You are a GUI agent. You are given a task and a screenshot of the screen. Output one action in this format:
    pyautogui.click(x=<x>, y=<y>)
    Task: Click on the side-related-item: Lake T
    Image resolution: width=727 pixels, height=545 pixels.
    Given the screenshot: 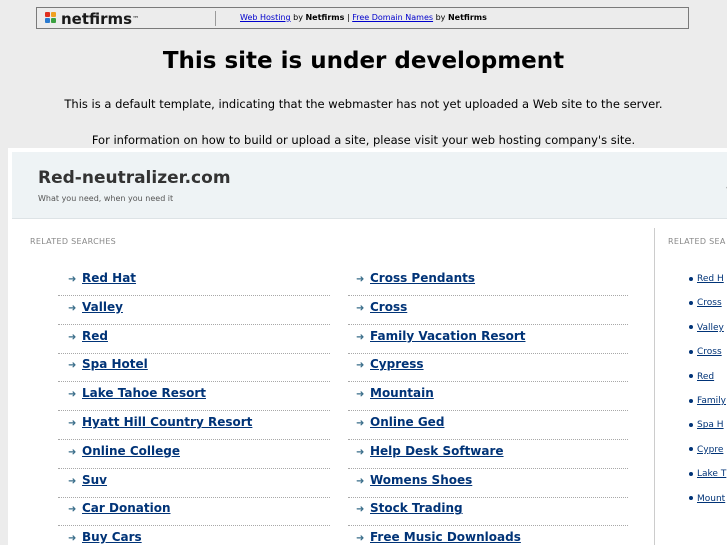 What is the action you would take?
    pyautogui.click(x=707, y=474)
    